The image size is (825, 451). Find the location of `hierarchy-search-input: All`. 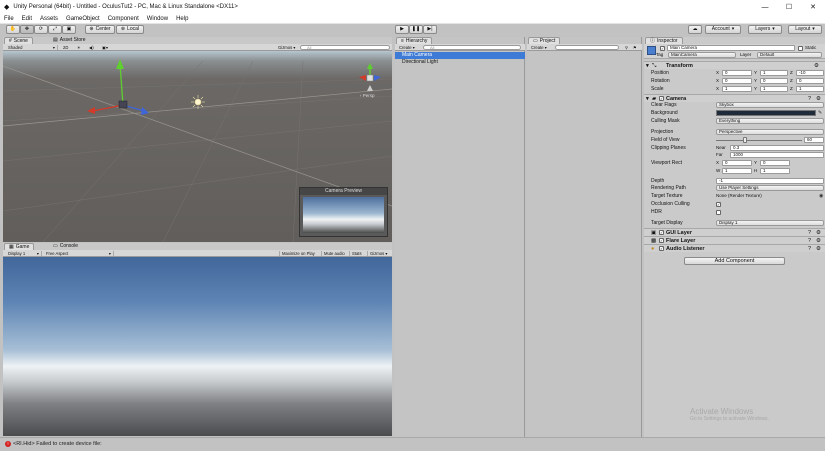

hierarchy-search-input: All is located at coordinates (472, 47).